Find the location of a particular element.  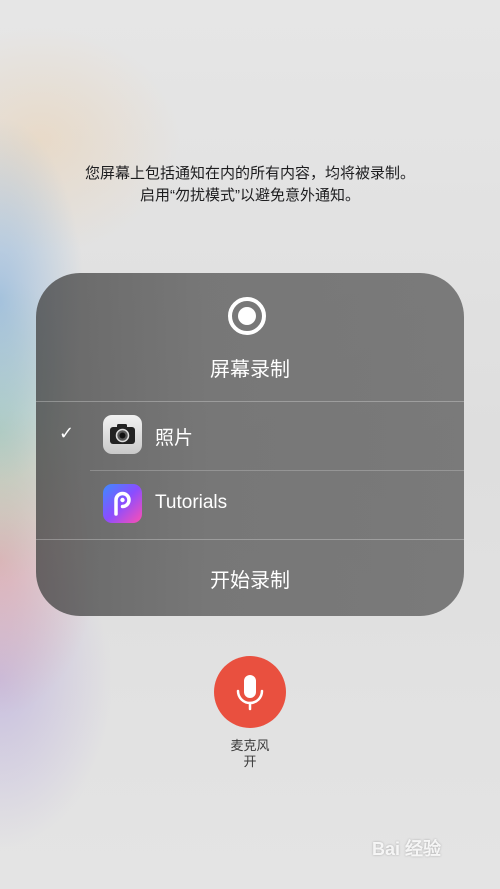

panel-title: 屏幕录制 is located at coordinates (250, 370).